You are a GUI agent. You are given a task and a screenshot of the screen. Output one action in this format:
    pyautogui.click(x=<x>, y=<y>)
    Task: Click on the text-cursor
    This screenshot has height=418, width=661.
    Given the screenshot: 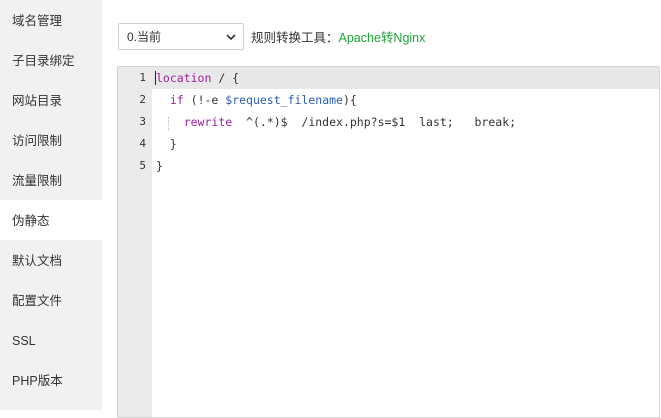 What is the action you would take?
    pyautogui.click(x=155, y=78)
    